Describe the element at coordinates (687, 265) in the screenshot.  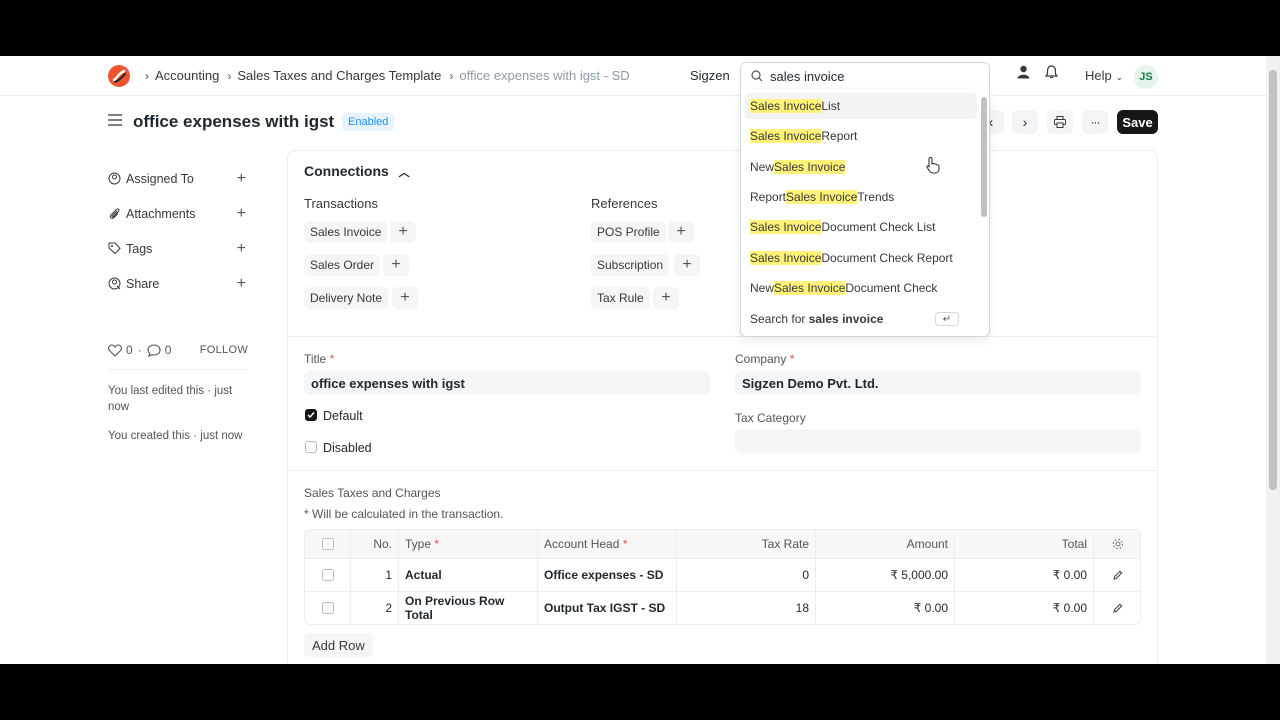
I see `add-subscription-button: +` at that location.